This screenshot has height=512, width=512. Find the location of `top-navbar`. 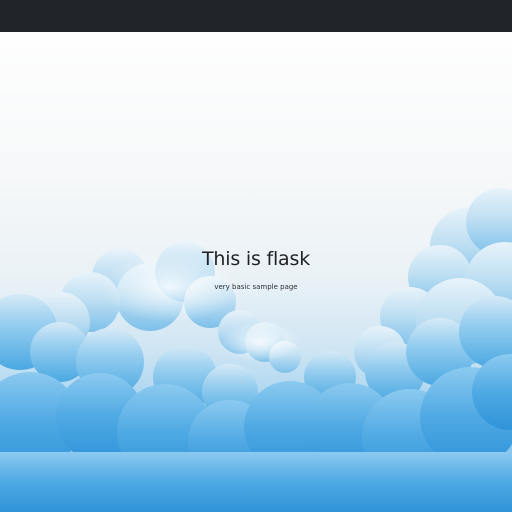

top-navbar is located at coordinates (256, 16).